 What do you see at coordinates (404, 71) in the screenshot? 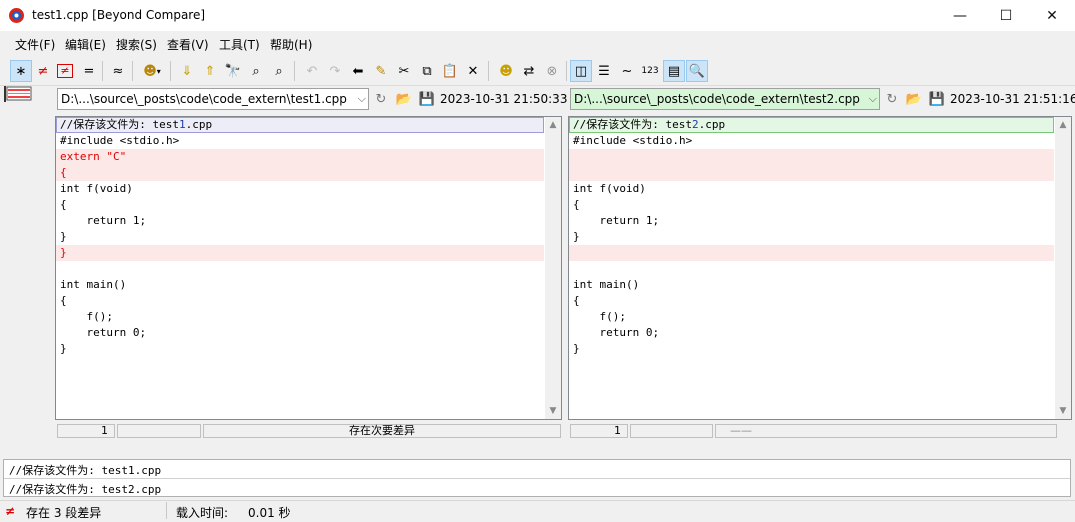
I see `cut-icon: ✂` at bounding box center [404, 71].